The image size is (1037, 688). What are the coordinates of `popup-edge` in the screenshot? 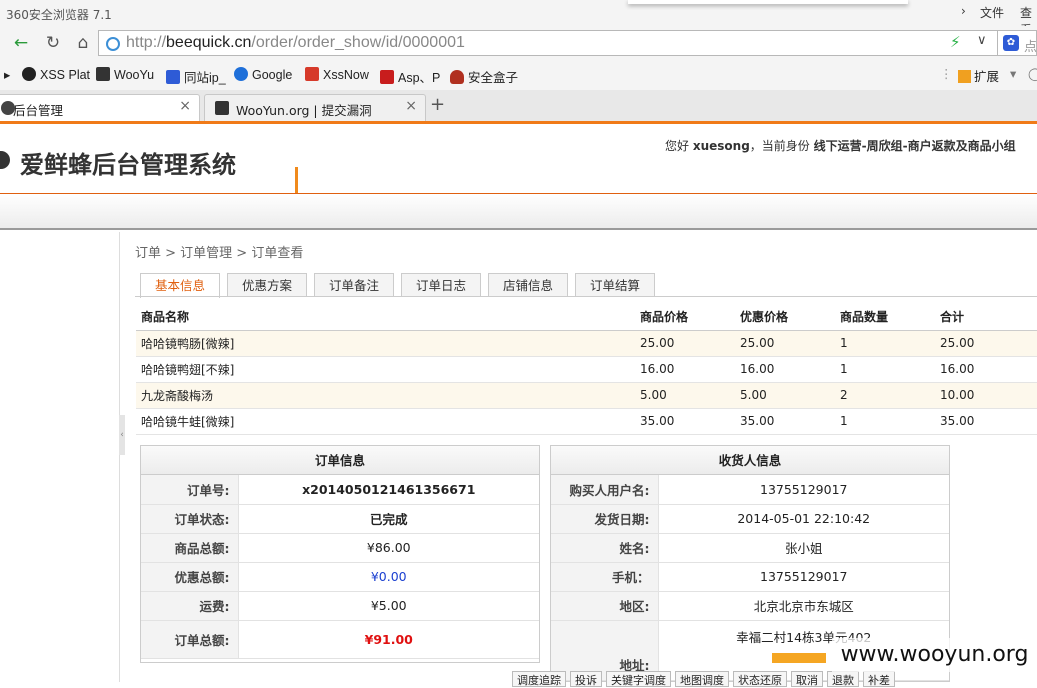 It's located at (768, 2).